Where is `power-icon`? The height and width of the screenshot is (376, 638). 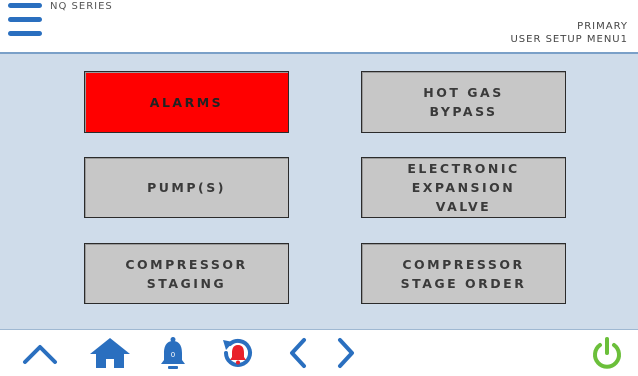 power-icon is located at coordinates (607, 353).